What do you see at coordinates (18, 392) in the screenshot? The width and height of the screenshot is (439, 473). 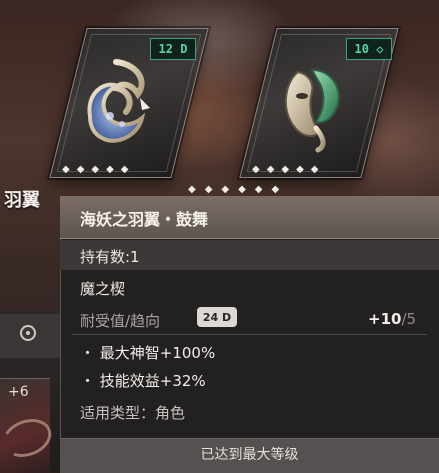 I see `side-card-level: +6` at bounding box center [18, 392].